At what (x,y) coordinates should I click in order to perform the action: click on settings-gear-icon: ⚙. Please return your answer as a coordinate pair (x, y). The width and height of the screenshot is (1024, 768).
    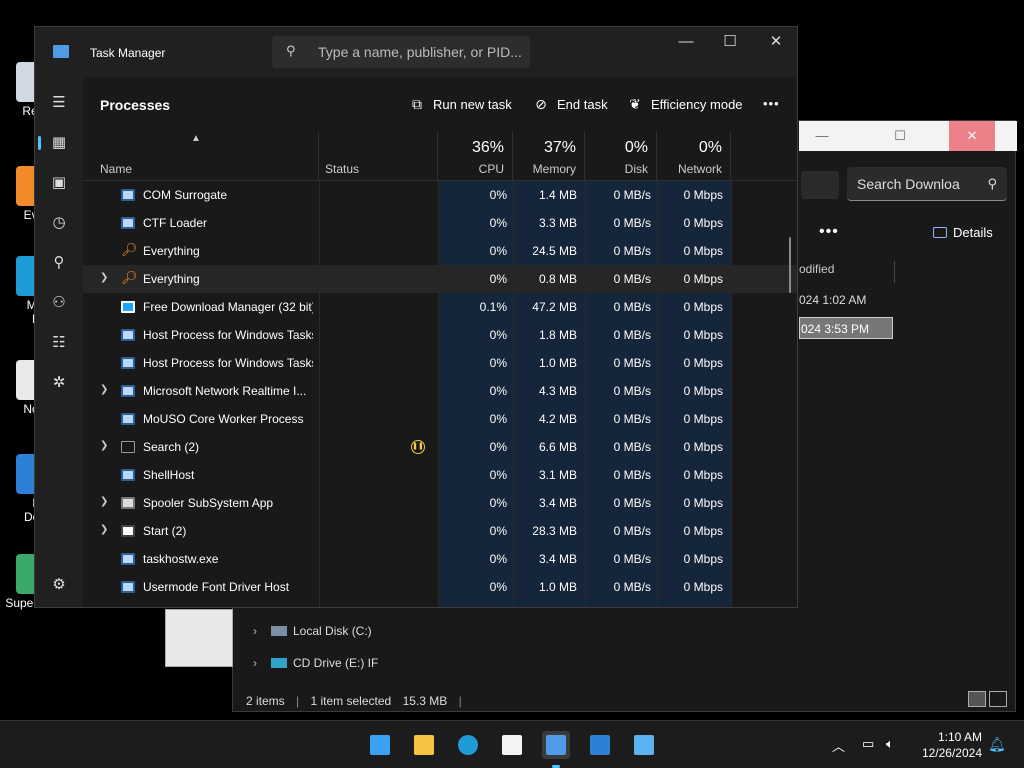
    Looking at the image, I should click on (59, 585).